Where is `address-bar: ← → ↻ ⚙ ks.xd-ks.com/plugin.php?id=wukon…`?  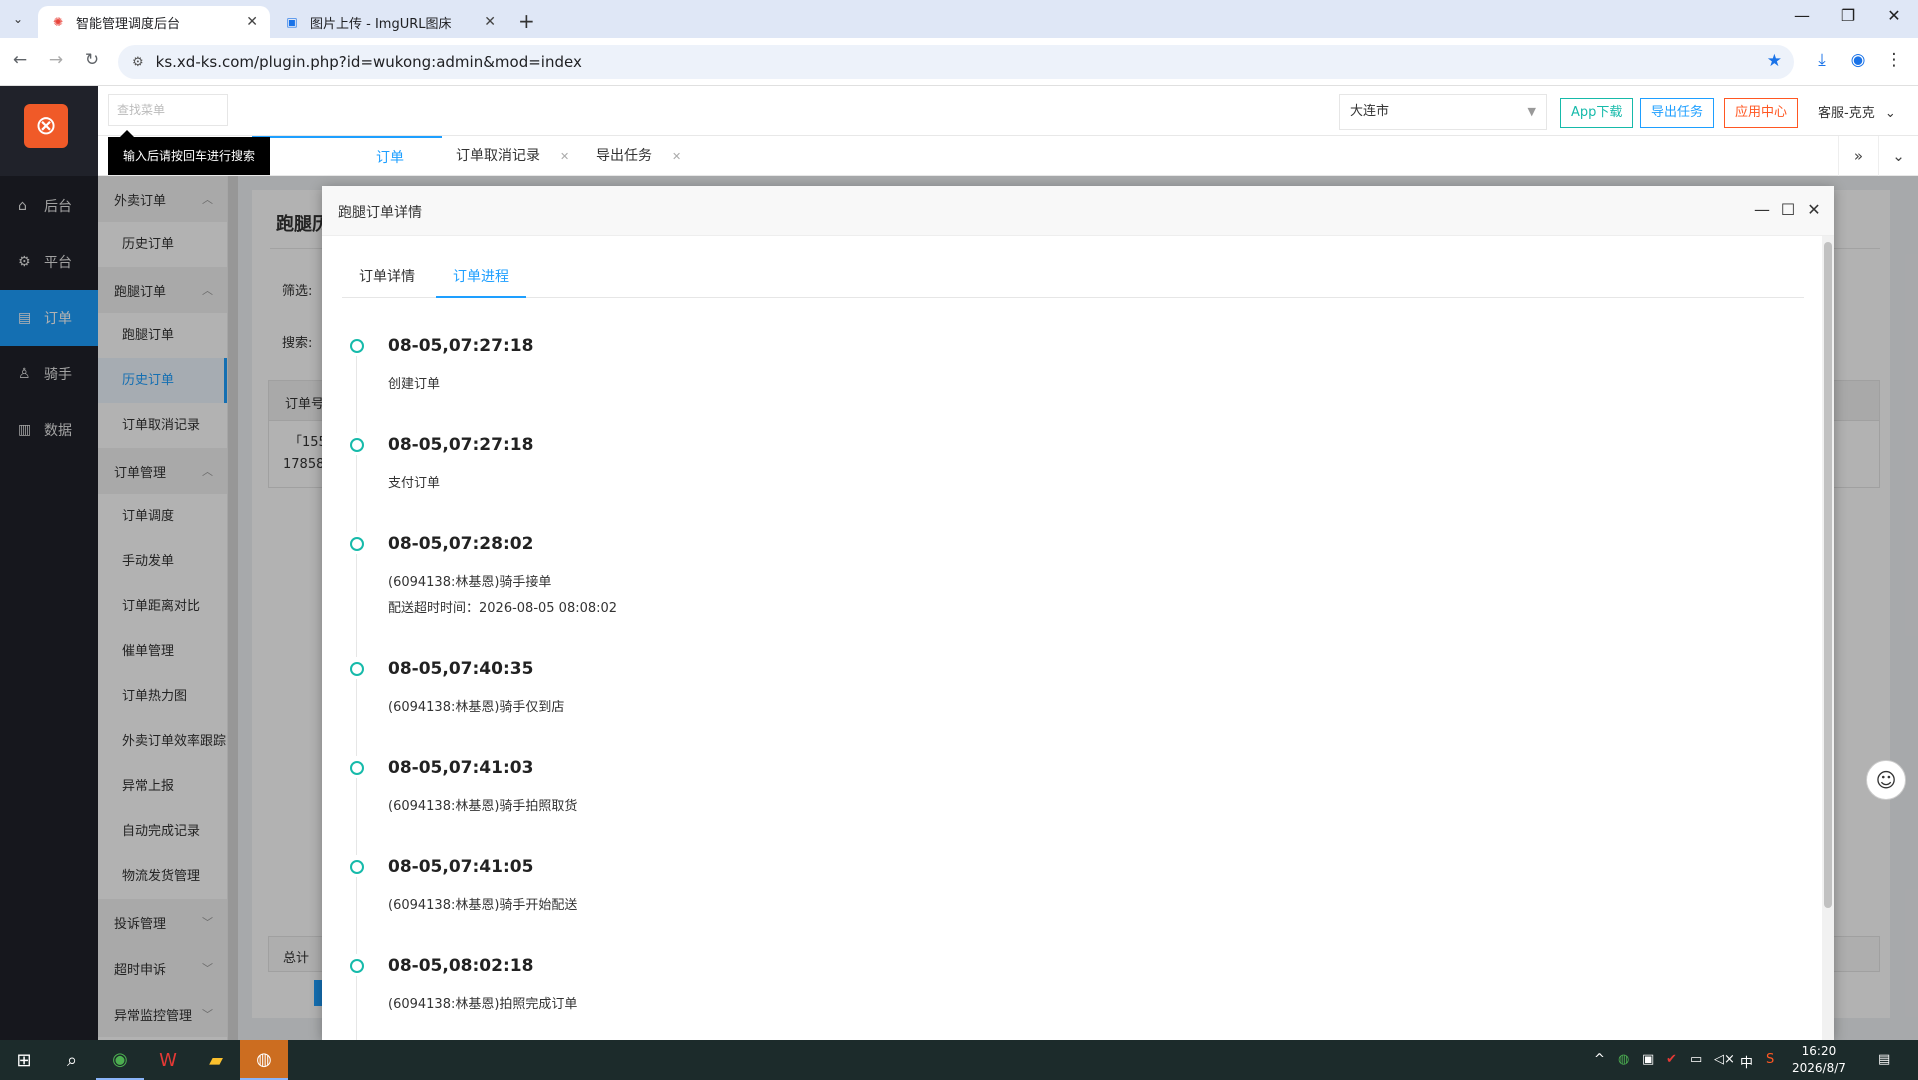 address-bar: ← → ↻ ⚙ ks.xd-ks.com/plugin.php?id=wukon… is located at coordinates (959, 62).